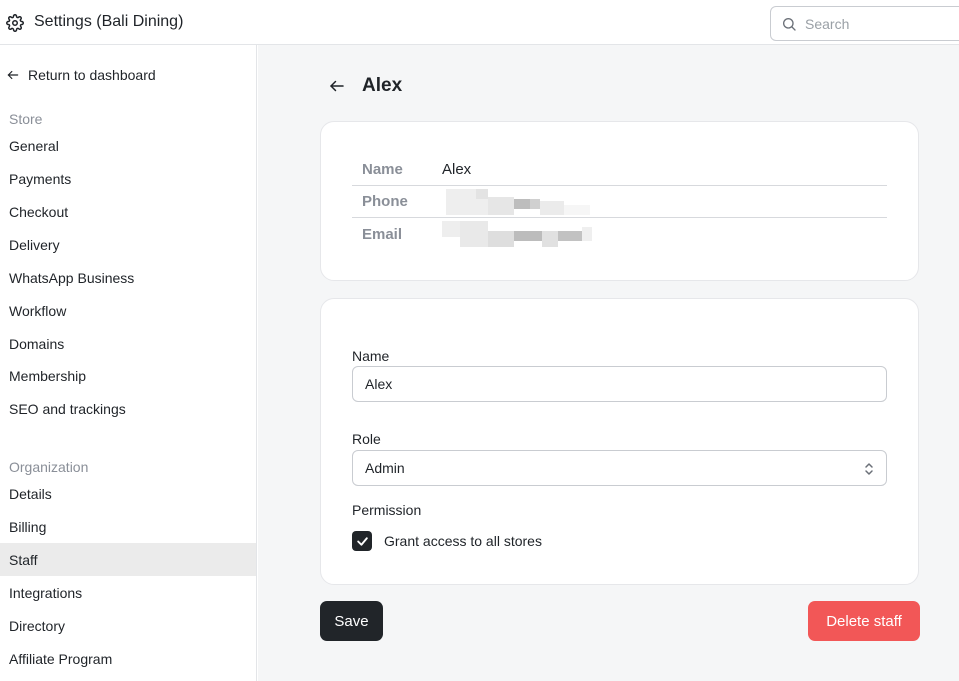 The width and height of the screenshot is (959, 681). Describe the element at coordinates (128, 310) in the screenshot. I see `sidebar-item-workflow: Workflow` at that location.